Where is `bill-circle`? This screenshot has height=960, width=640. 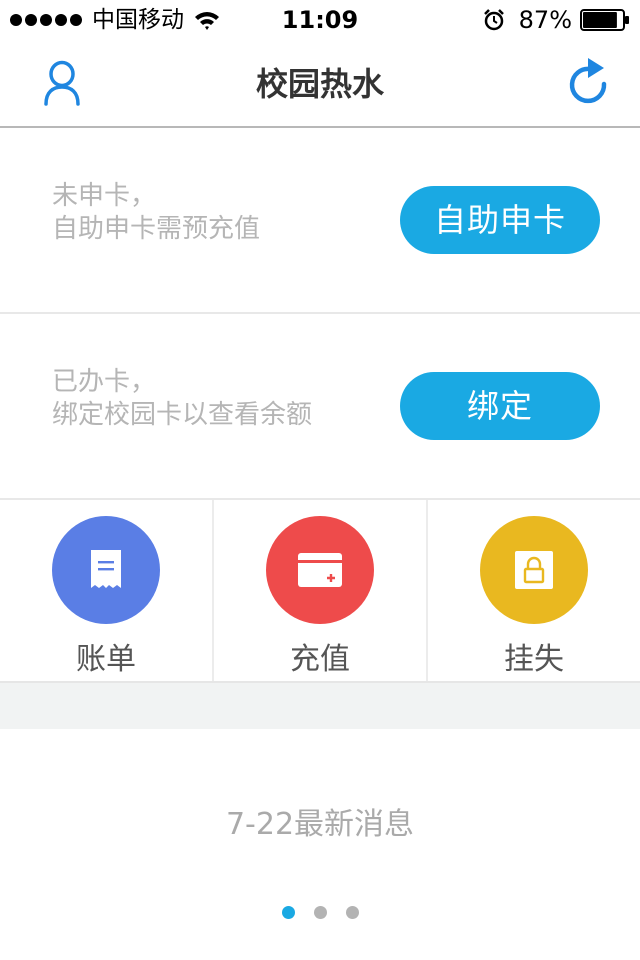 bill-circle is located at coordinates (106, 570).